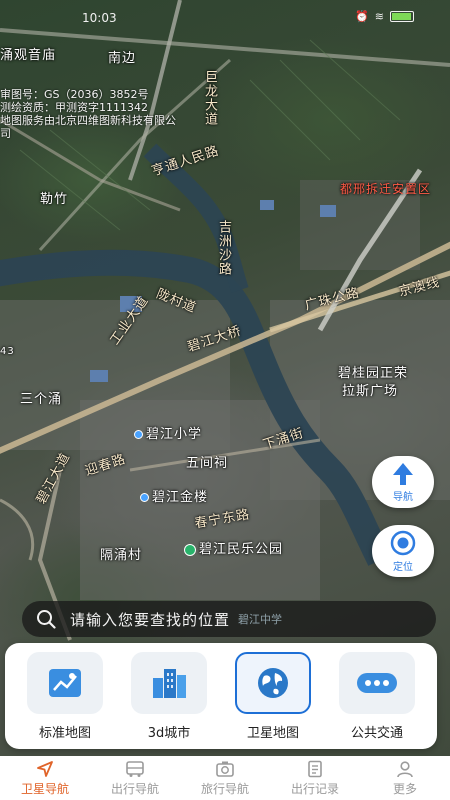 This screenshot has height=800, width=450. I want to click on navigate-button: 导航, so click(403, 482).